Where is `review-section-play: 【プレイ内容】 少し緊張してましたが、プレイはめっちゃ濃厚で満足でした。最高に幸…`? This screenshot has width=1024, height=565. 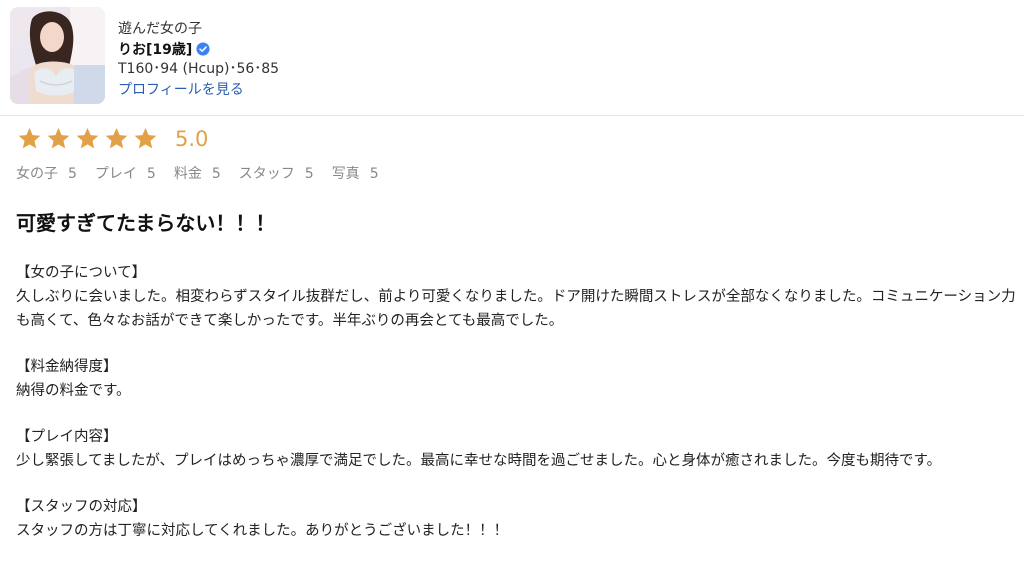
review-section-play: 【プレイ内容】 少し緊張してましたが、プレイはめっちゃ濃厚で満足でした。最高に幸… is located at coordinates (516, 449).